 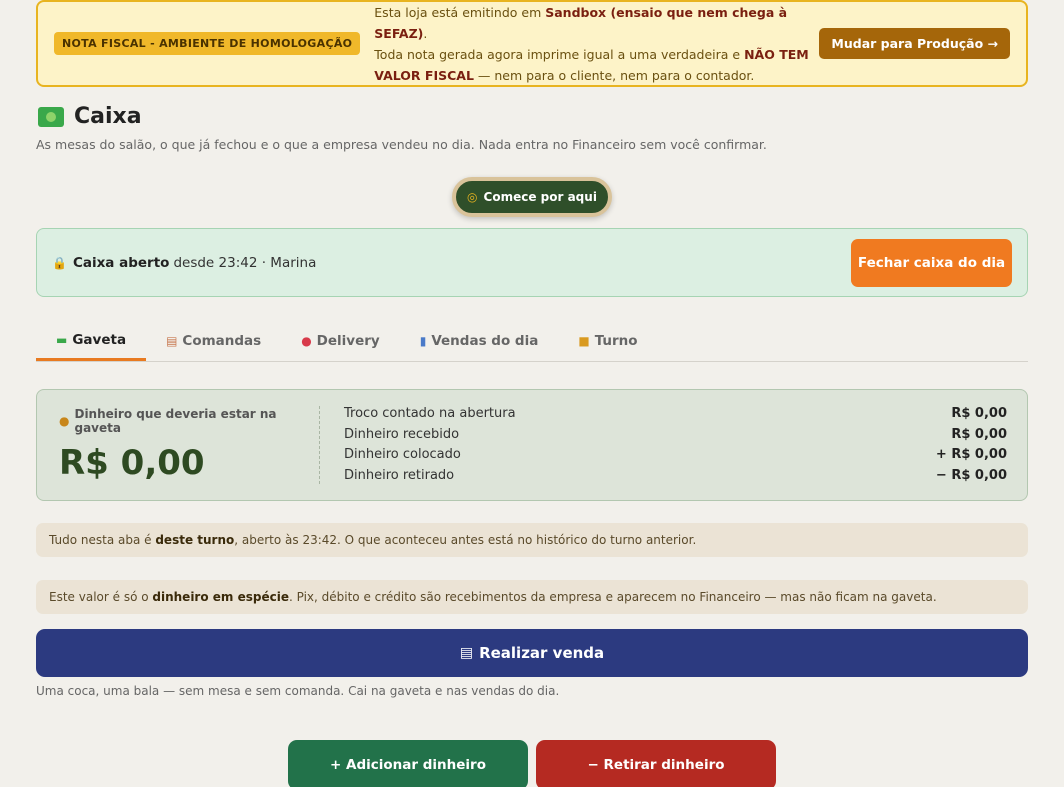 I want to click on start-here-button: ◎ Comece por aqui, so click(x=532, y=197).